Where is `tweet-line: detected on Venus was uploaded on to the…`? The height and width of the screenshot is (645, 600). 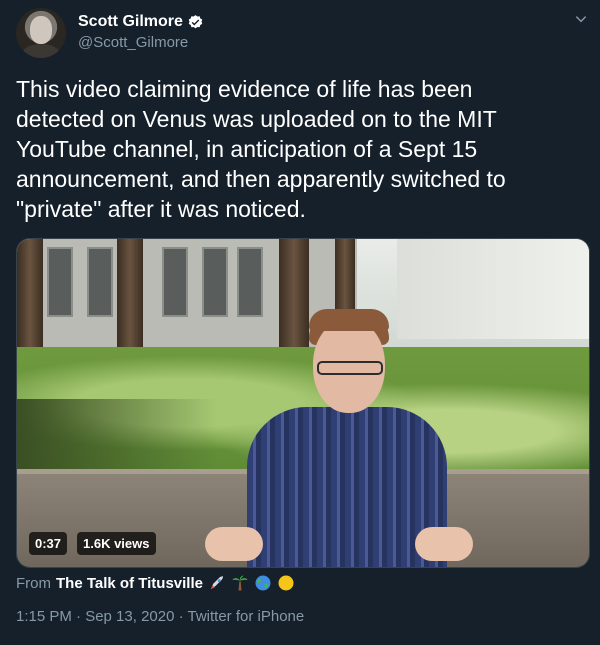 tweet-line: detected on Venus was uploaded on to the… is located at coordinates (256, 119).